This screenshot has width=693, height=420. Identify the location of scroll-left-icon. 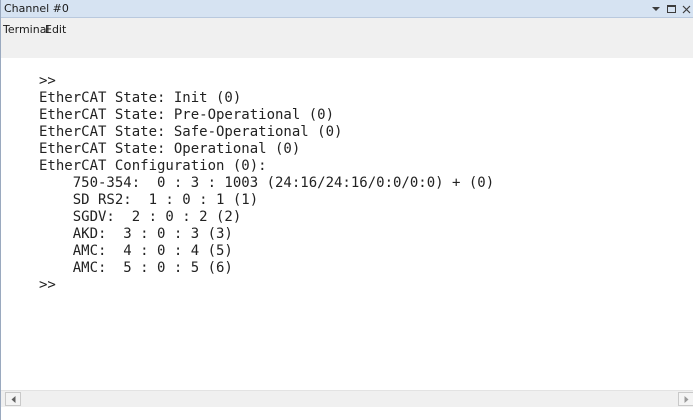
(13, 399).